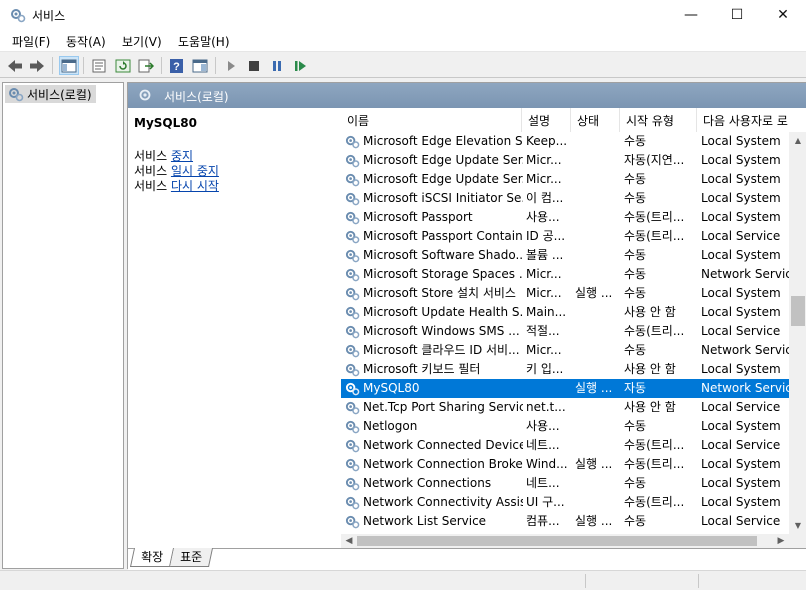  What do you see at coordinates (277, 65) in the screenshot?
I see `pause-service-button` at bounding box center [277, 65].